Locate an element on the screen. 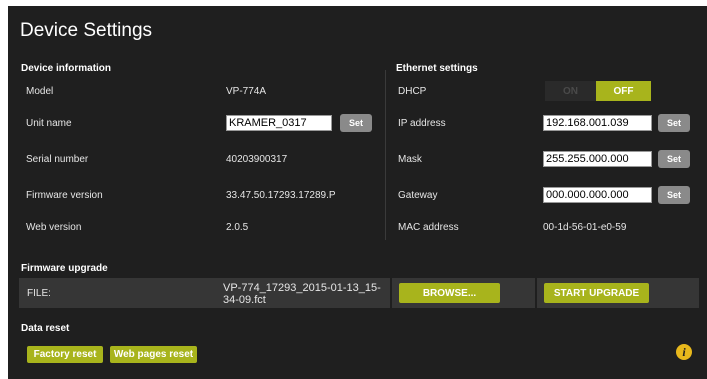 This screenshot has width=707, height=379. gateway-set-button: Set is located at coordinates (674, 195).